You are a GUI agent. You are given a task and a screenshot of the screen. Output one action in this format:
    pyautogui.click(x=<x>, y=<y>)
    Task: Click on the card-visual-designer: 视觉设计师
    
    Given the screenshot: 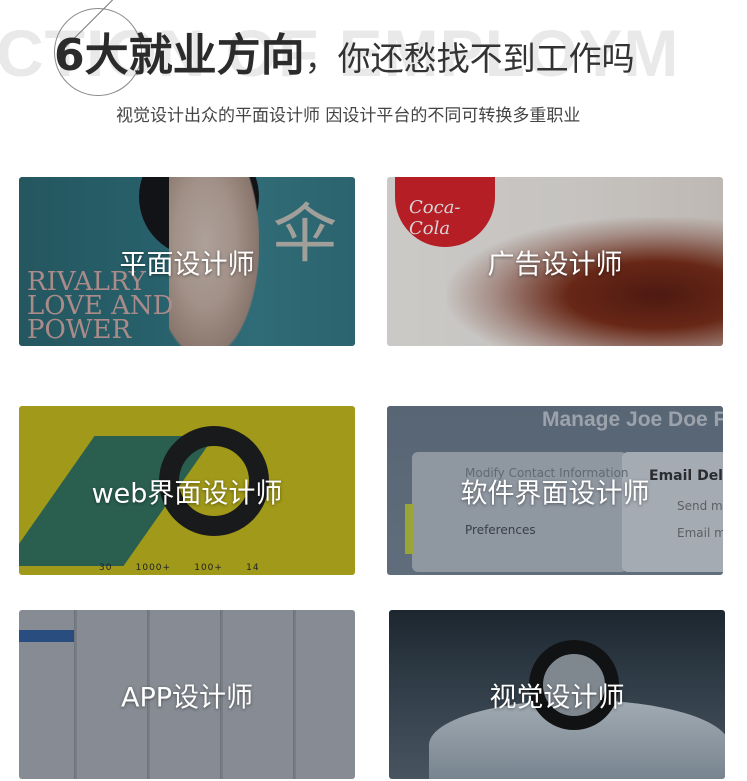 What is the action you would take?
    pyautogui.click(x=557, y=694)
    